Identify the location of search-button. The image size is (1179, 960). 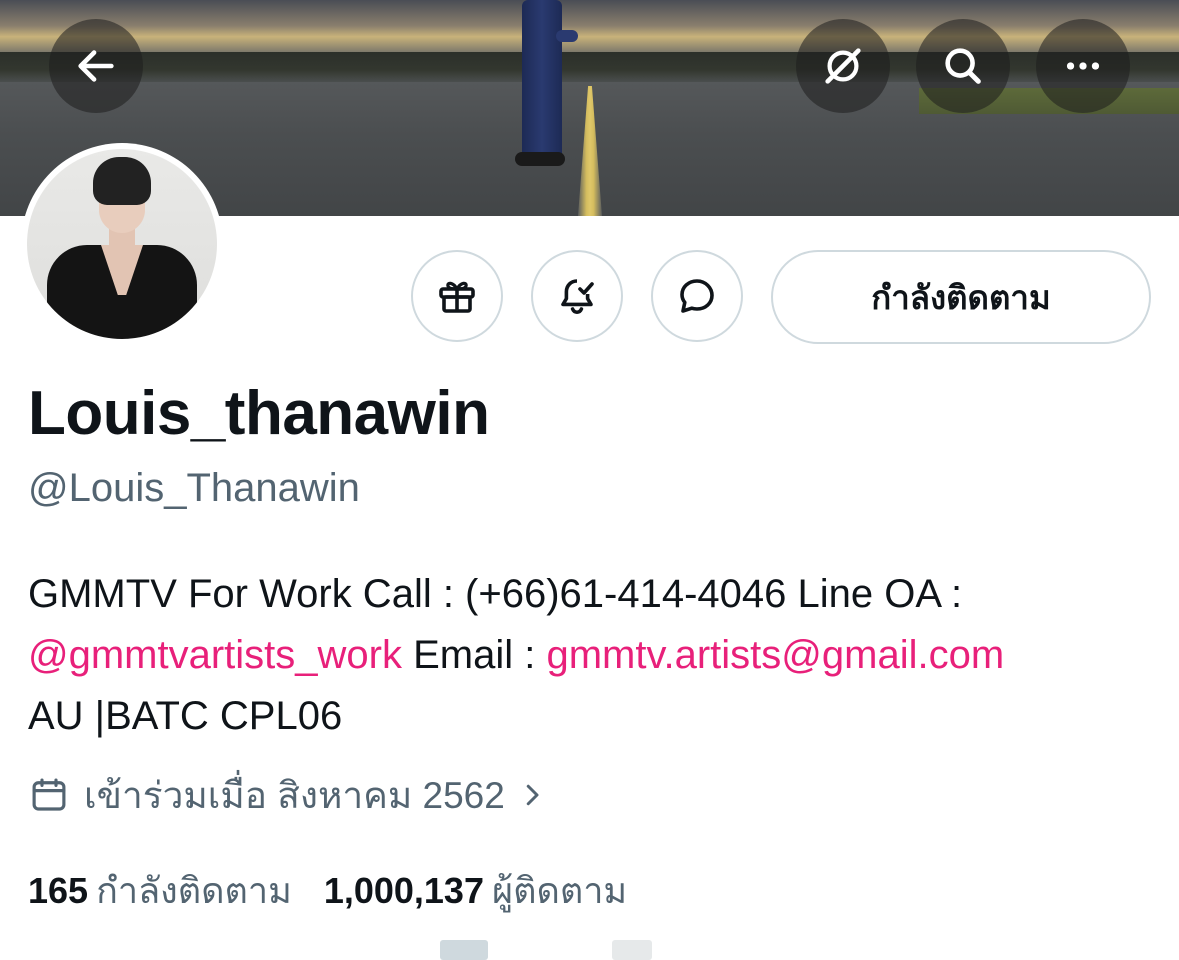
(963, 66).